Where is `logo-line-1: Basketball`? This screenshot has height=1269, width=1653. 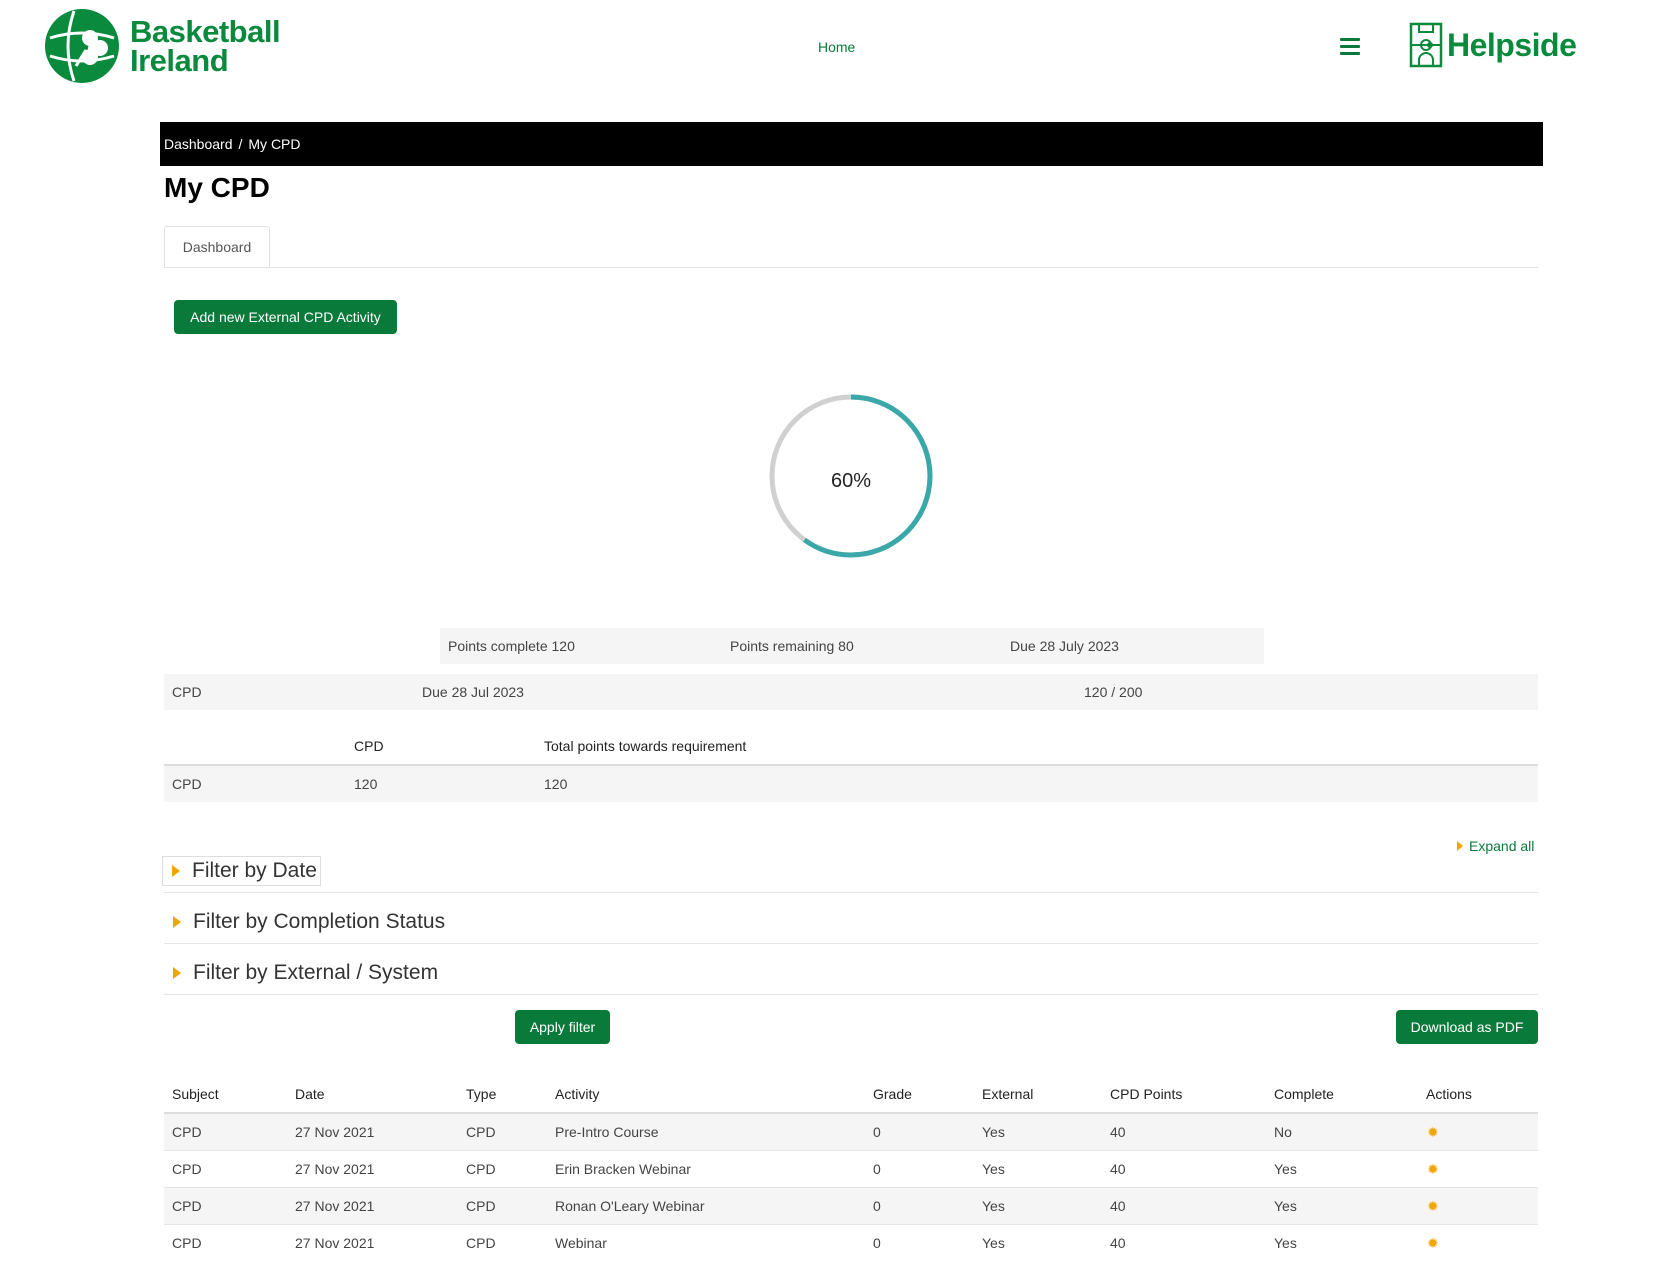
logo-line-1: Basketball is located at coordinates (205, 31).